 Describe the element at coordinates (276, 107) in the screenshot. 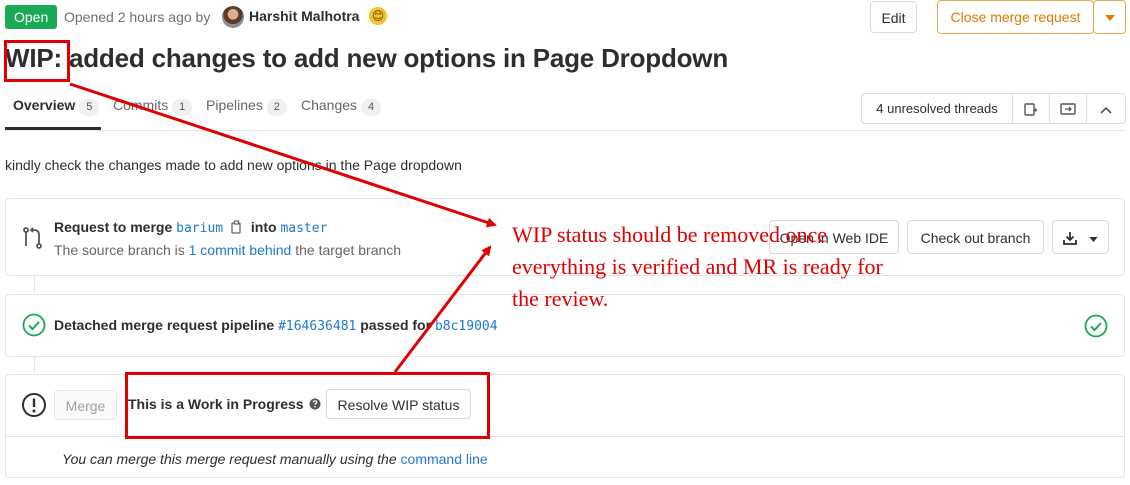

I see `tab-count: 2` at that location.